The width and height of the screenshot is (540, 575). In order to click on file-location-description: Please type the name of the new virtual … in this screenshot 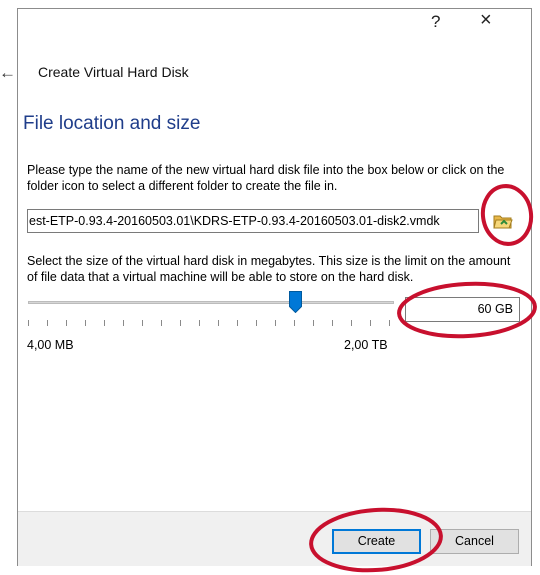, I will do `click(266, 178)`.